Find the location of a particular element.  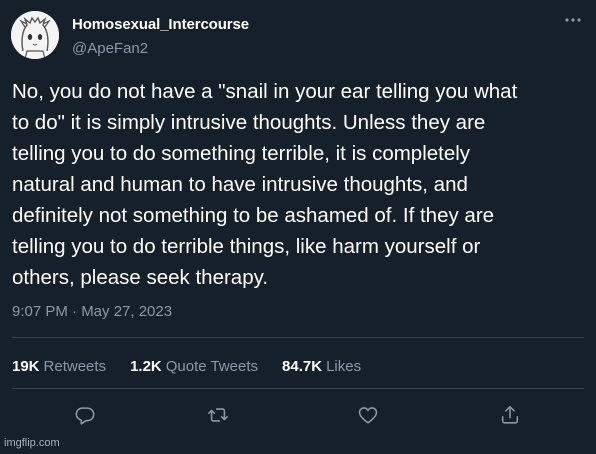

tweet-timestamp: 9:07 PM · May 27, 2023 is located at coordinates (92, 311).